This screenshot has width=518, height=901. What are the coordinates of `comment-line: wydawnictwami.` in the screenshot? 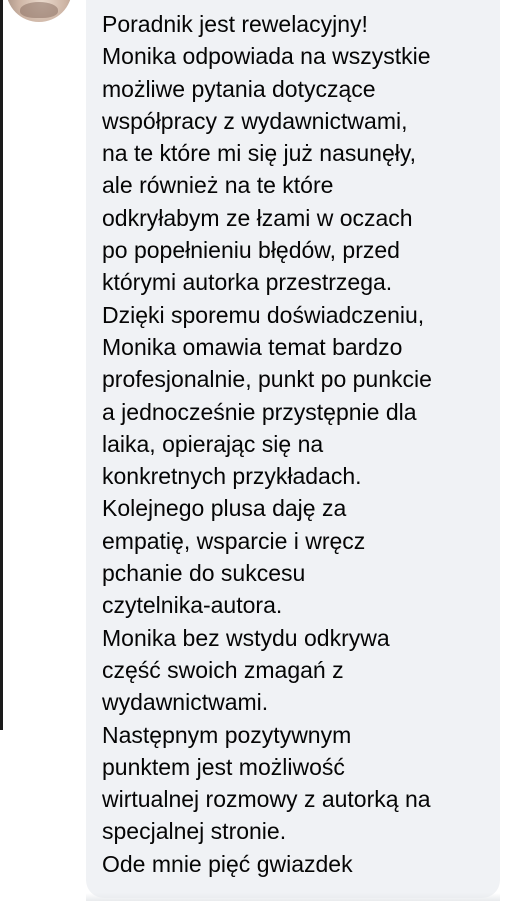 It's located at (185, 702).